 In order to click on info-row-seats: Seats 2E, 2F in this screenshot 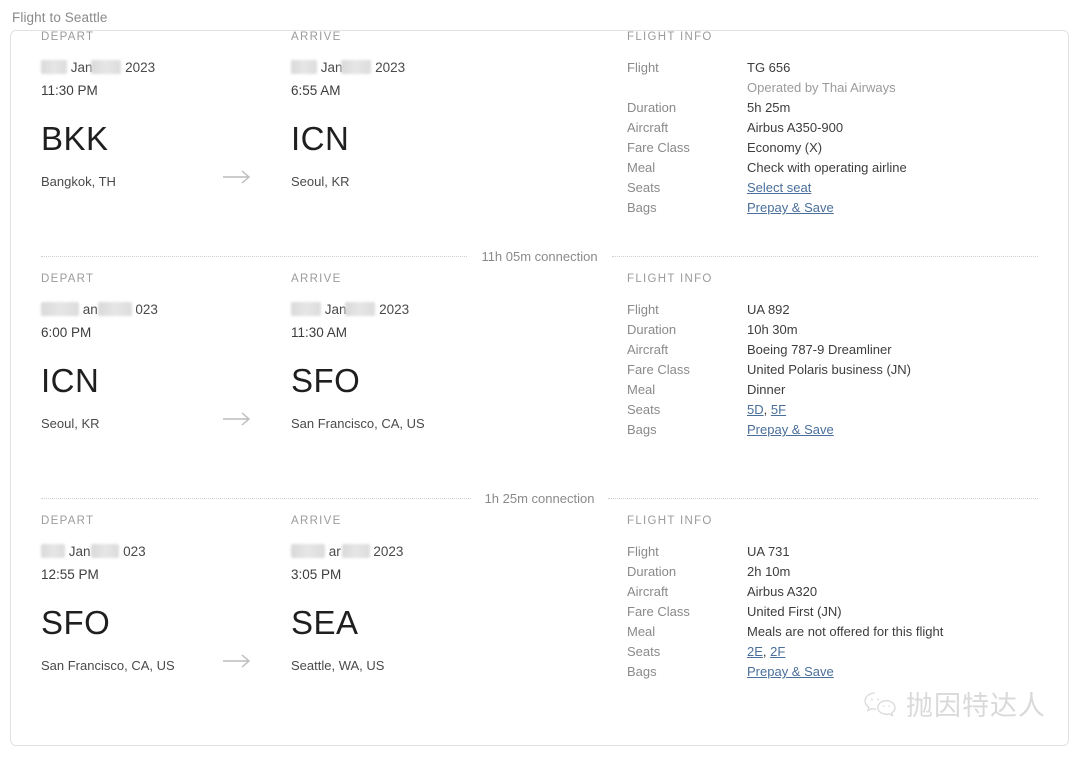, I will do `click(837, 652)`.